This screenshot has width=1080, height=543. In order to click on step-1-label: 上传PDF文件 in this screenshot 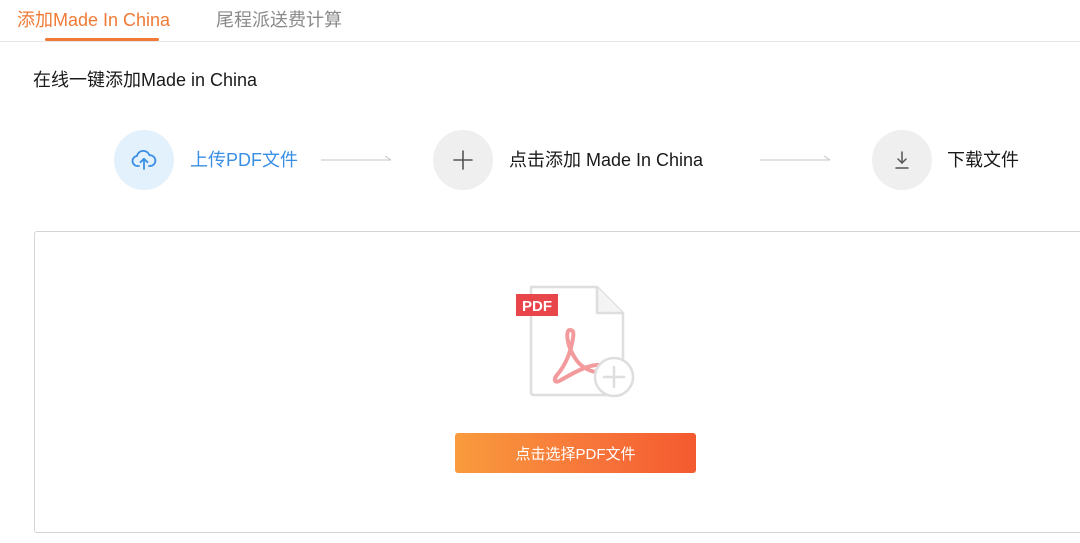, I will do `click(244, 160)`.